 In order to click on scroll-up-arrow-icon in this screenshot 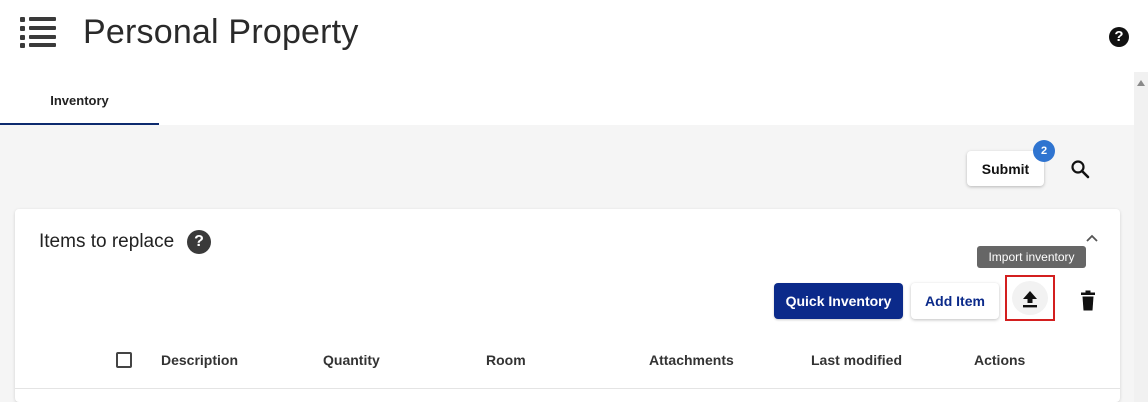, I will do `click(1141, 83)`.